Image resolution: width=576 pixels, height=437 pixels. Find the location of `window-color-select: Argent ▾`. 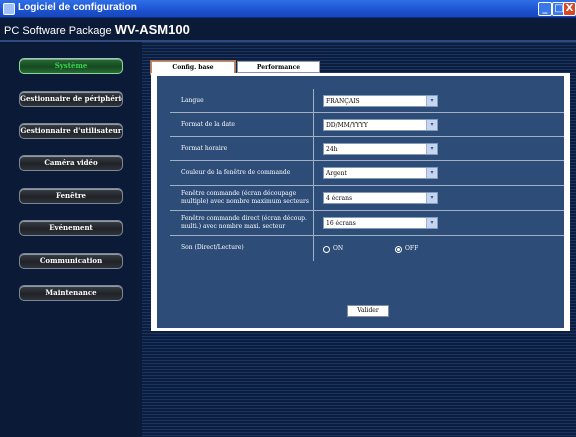

window-color-select: Argent ▾ is located at coordinates (380, 173).